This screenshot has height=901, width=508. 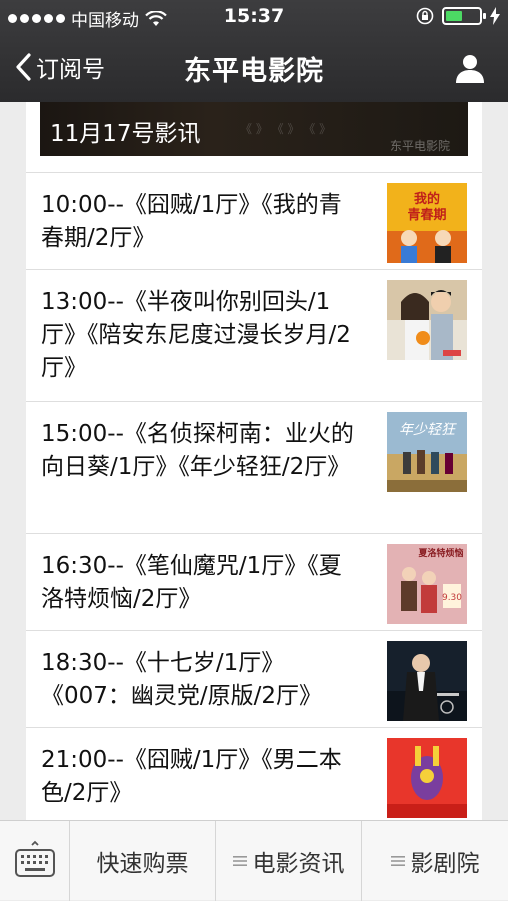 What do you see at coordinates (464, 16) in the screenshot?
I see `battery-icon` at bounding box center [464, 16].